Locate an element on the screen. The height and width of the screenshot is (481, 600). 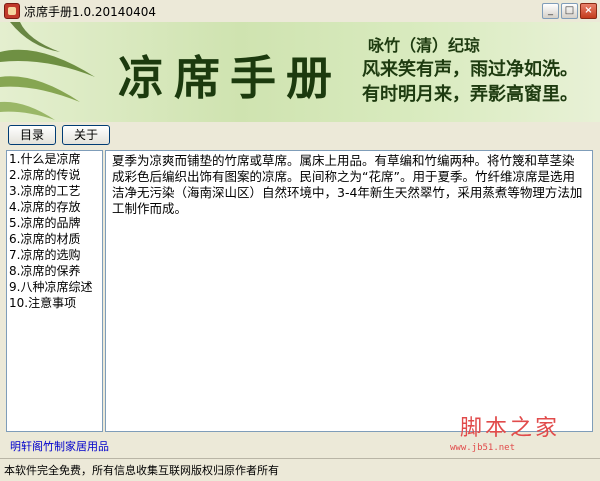
status-text: 本软件完全免费，所有信息收集互联网版权归原作者所有 is located at coordinates (141, 470).